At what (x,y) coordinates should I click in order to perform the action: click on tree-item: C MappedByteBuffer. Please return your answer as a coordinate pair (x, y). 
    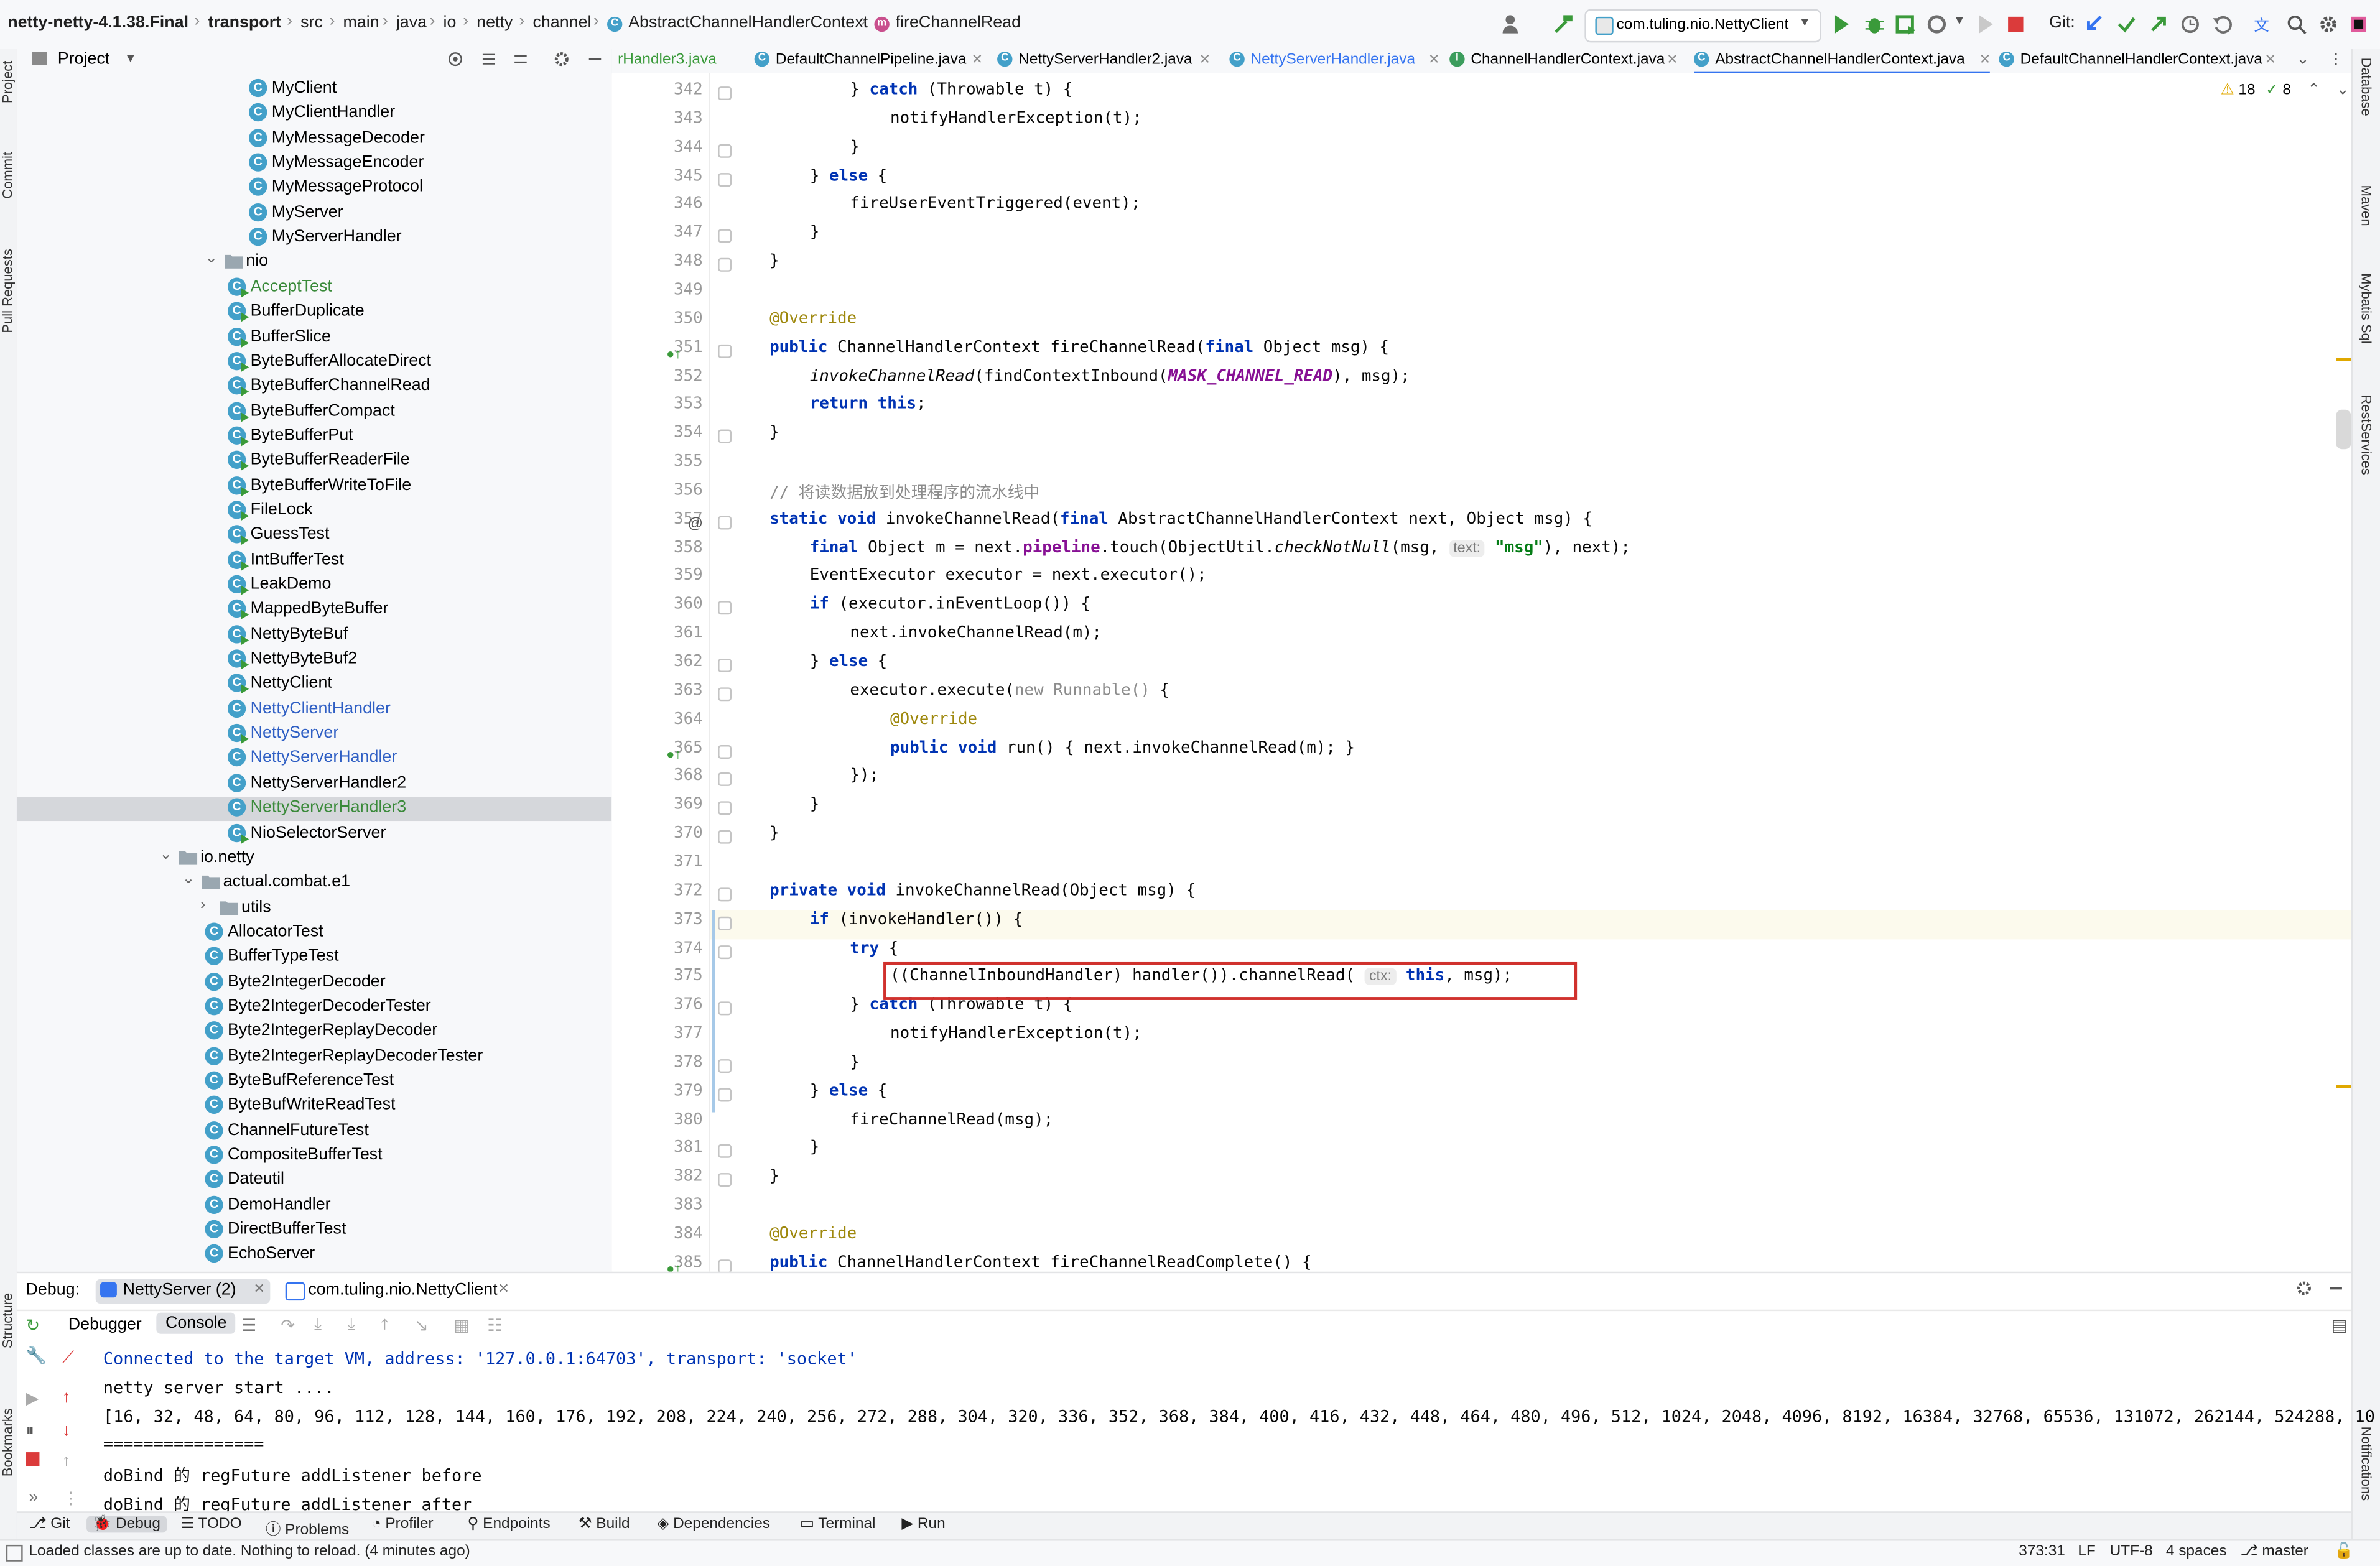
    Looking at the image, I should click on (314, 610).